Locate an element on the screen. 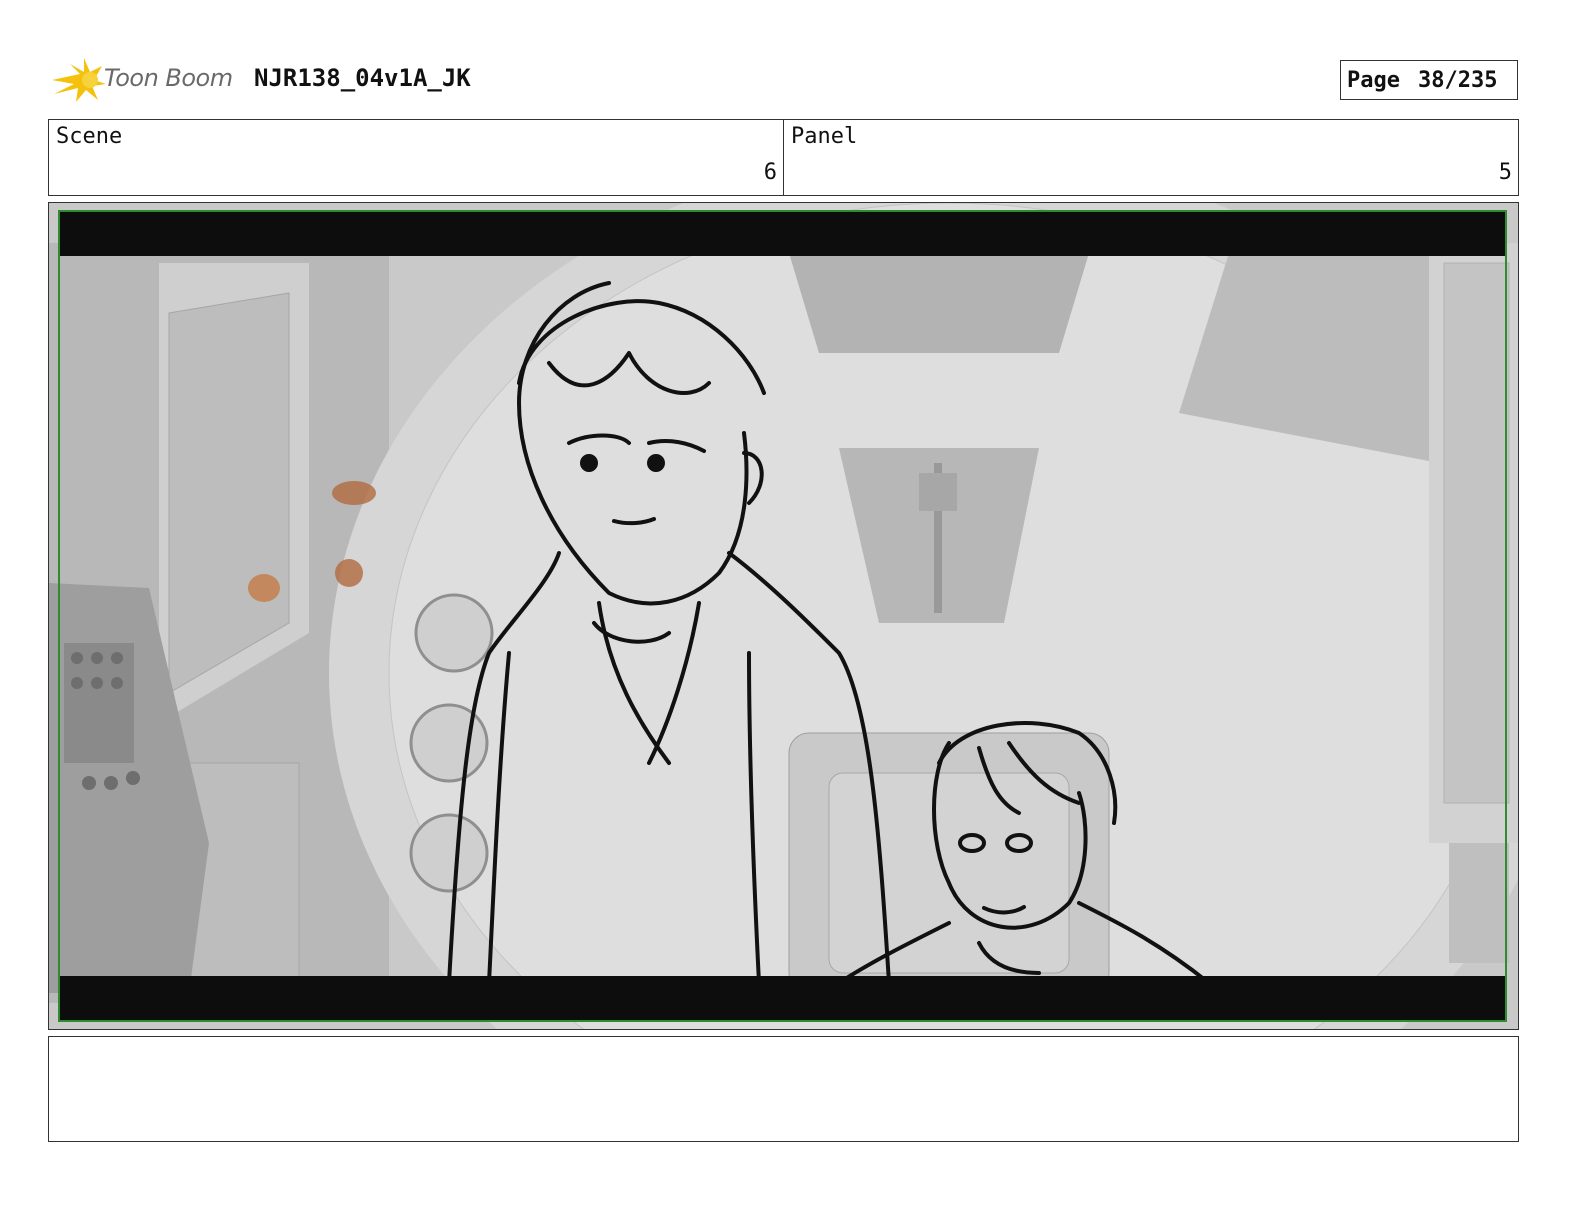 This screenshot has width=1584, height=1224. page-counter: Page 38/235 is located at coordinates (1429, 80).